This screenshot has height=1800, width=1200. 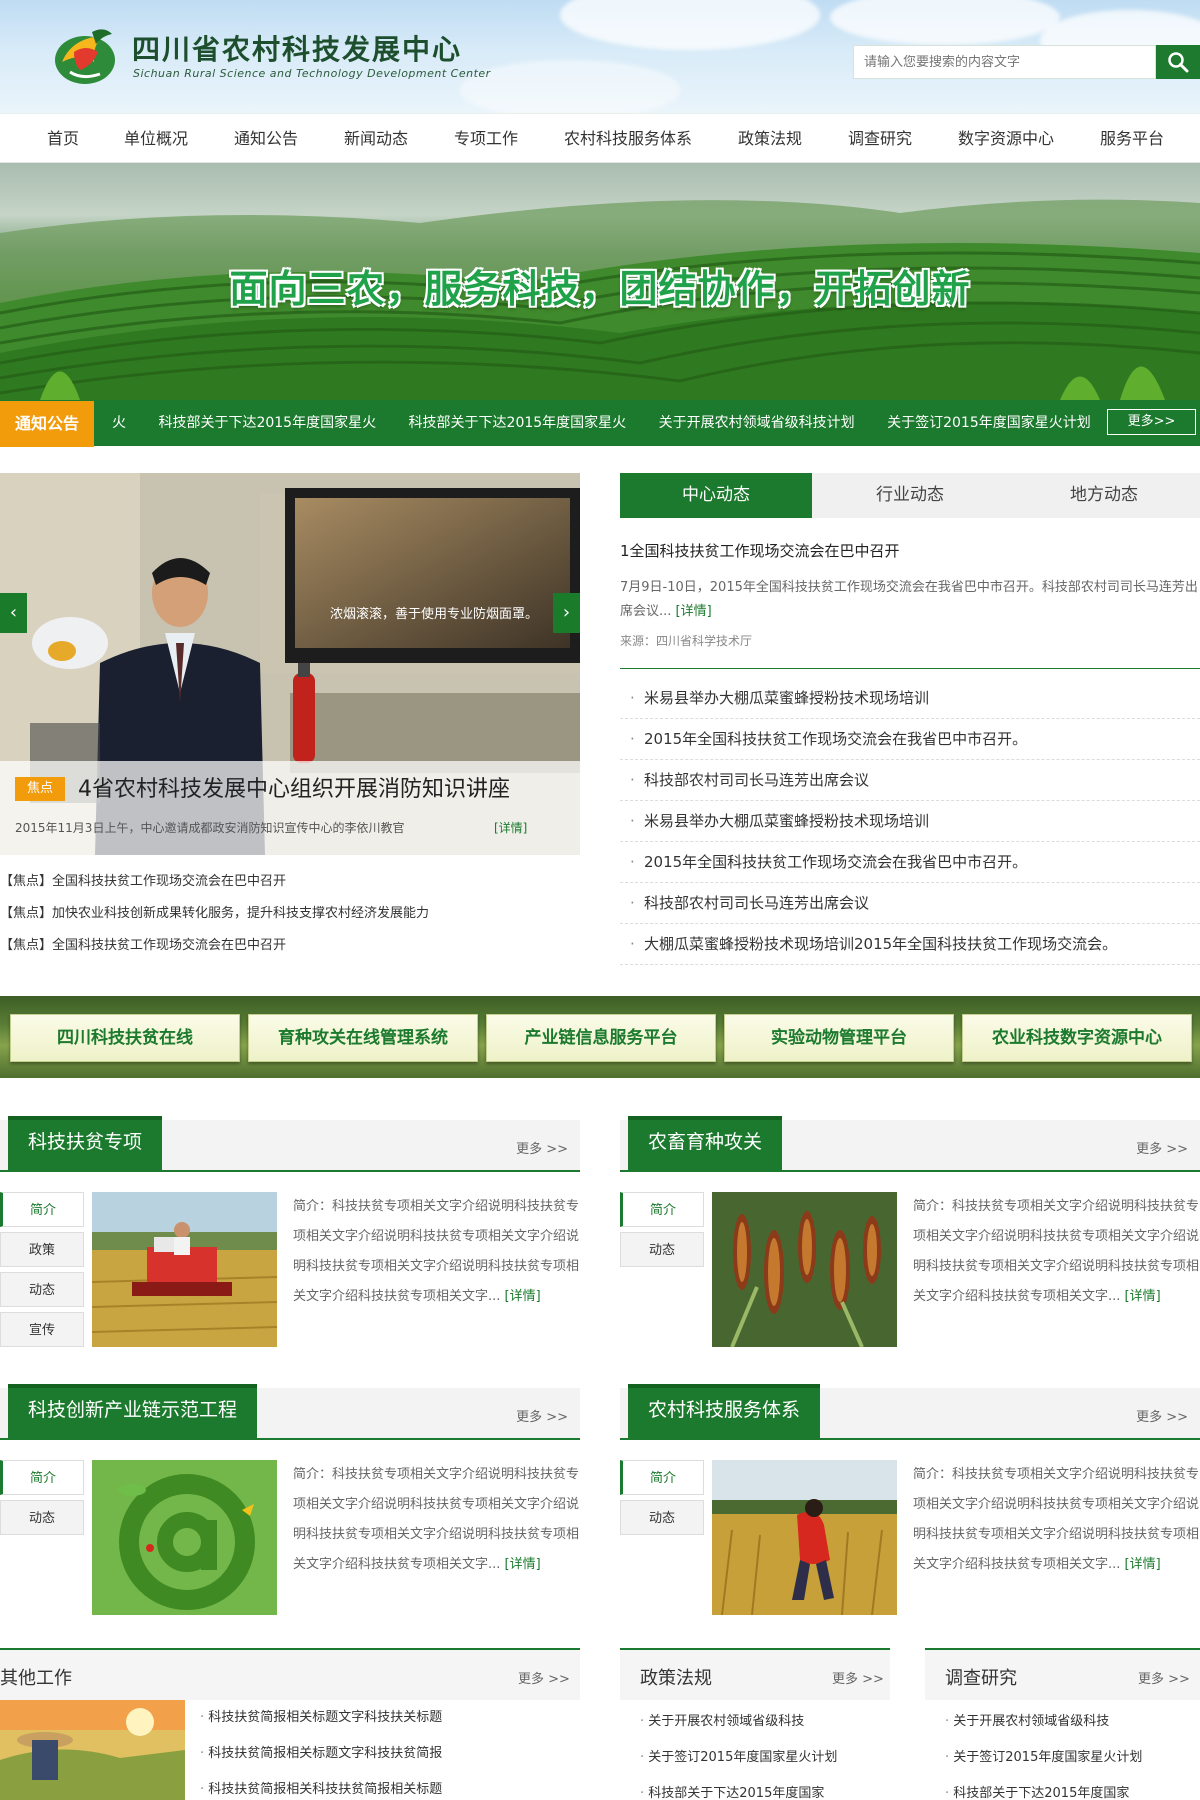 What do you see at coordinates (1027, 1719) in the screenshot?
I see `research-item: 关于开展农村领域省级科技` at bounding box center [1027, 1719].